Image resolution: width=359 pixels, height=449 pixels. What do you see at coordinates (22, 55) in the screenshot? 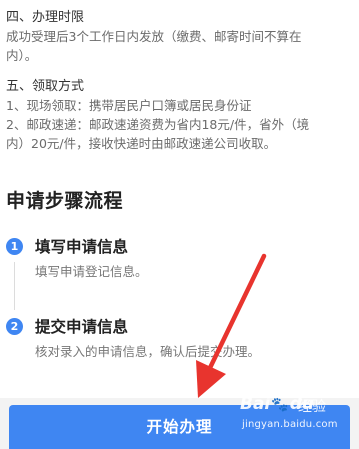
I see `processing-time-text: 内）。` at bounding box center [22, 55].